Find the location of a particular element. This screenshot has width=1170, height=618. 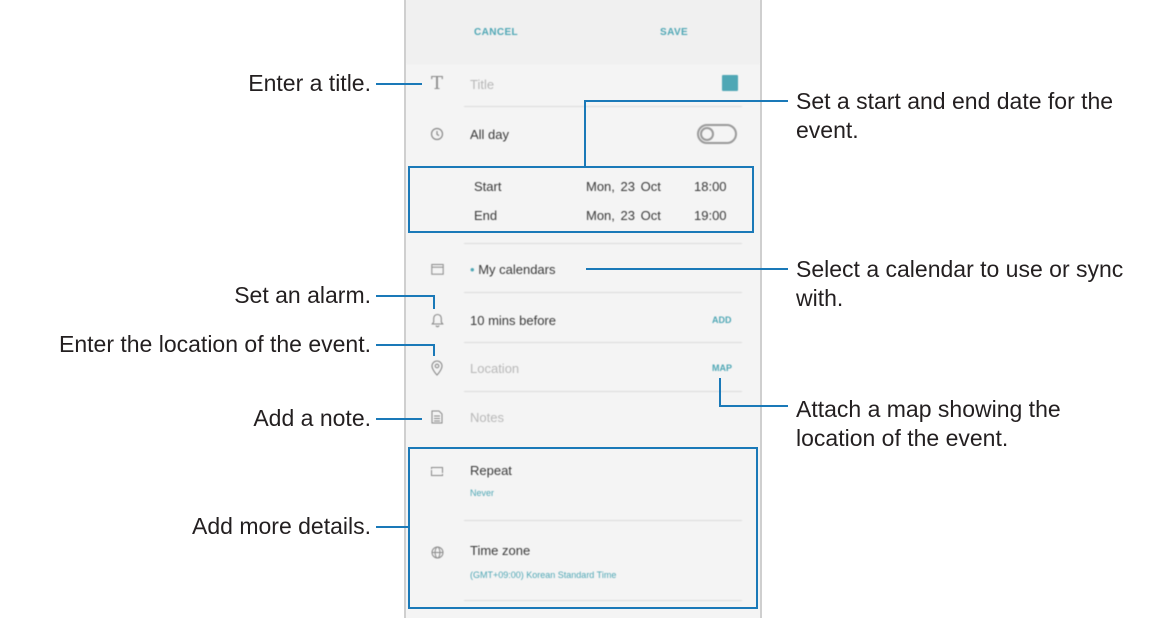

location-input: Location is located at coordinates (494, 368).